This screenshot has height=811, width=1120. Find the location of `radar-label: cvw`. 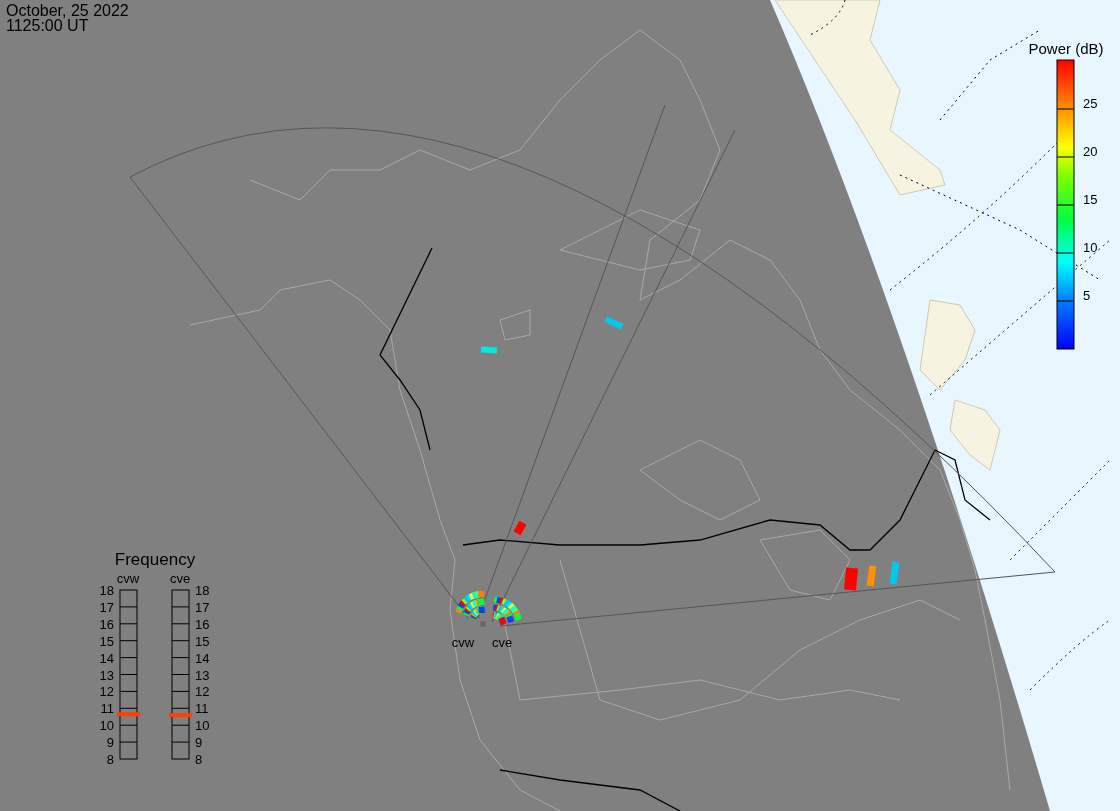

radar-label: cvw is located at coordinates (463, 642).